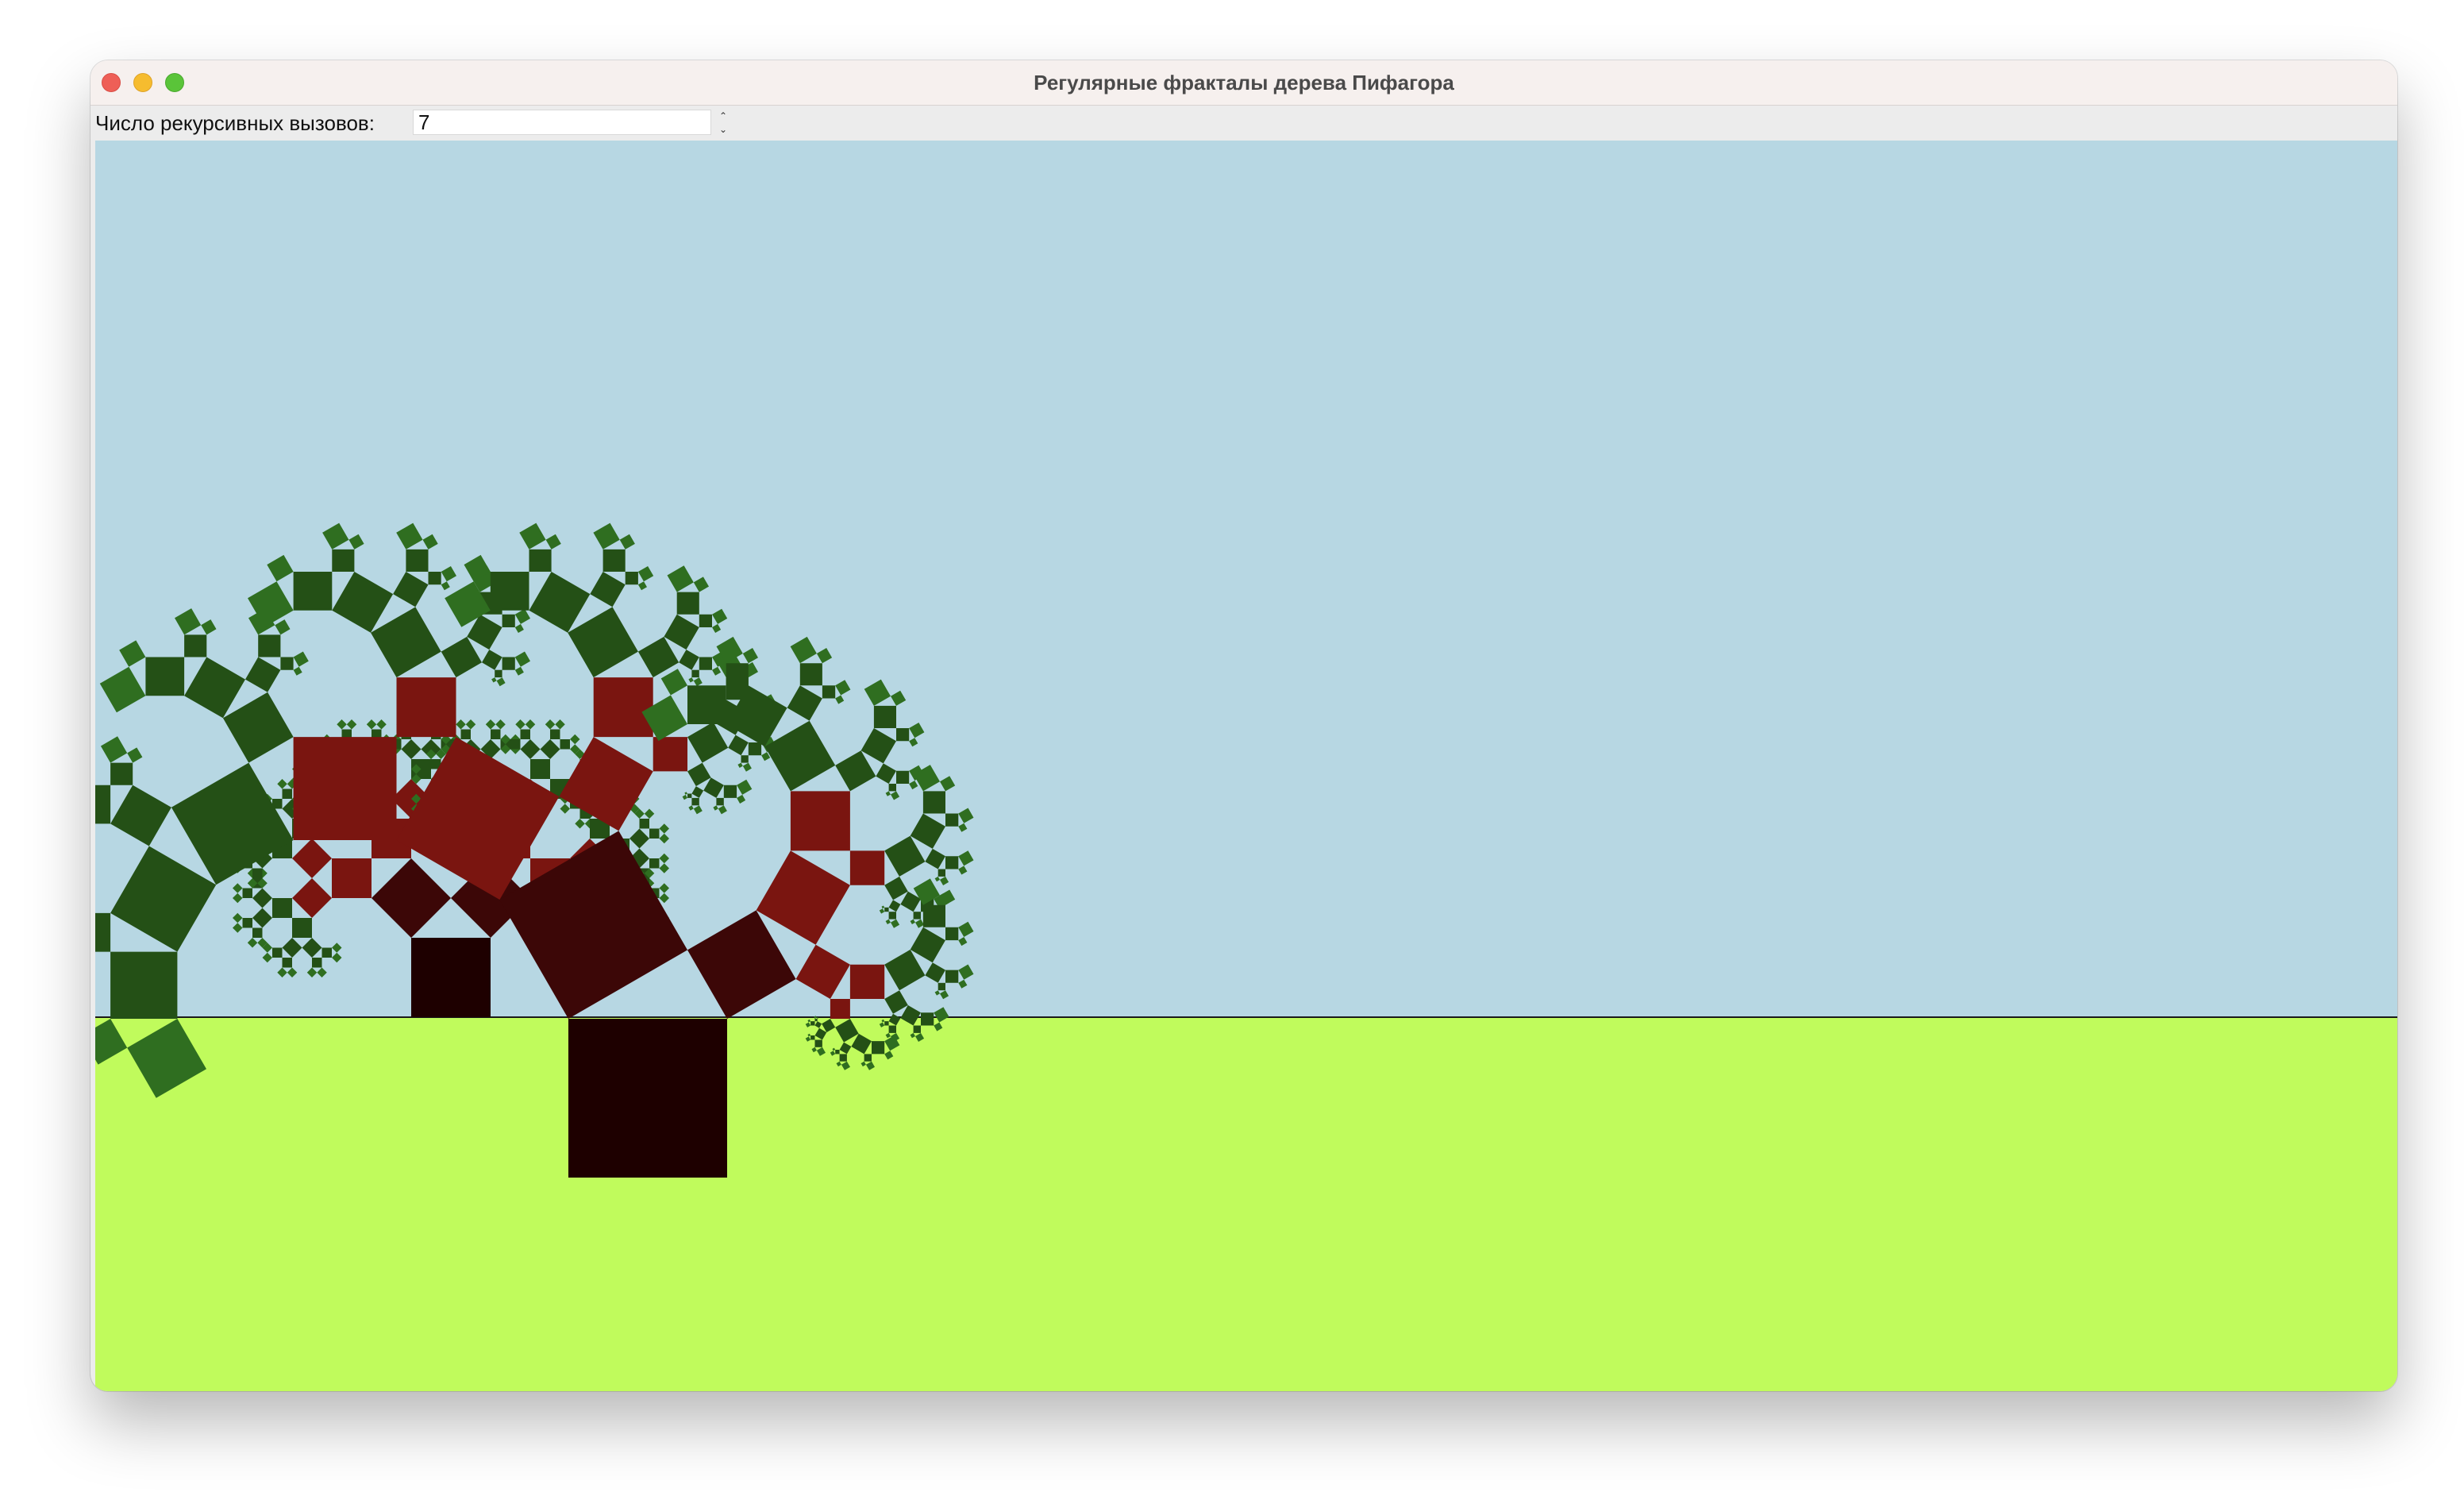  What do you see at coordinates (723, 130) in the screenshot?
I see `chevron-down-icon: ⌄` at bounding box center [723, 130].